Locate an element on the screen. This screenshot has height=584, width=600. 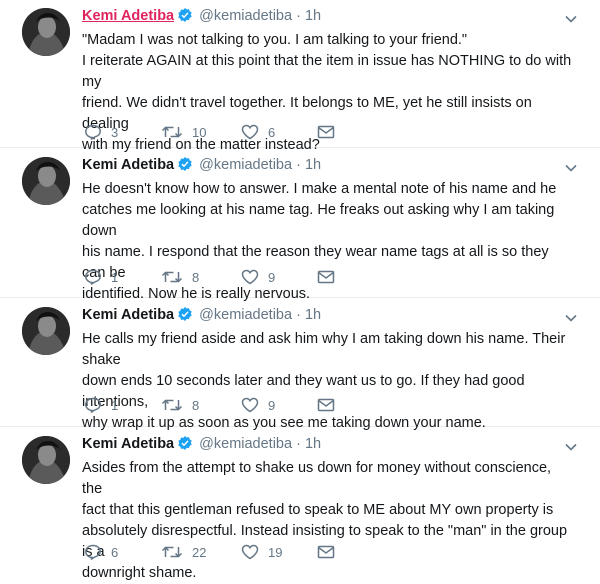
retweet-count: 10 is located at coordinates (199, 132).